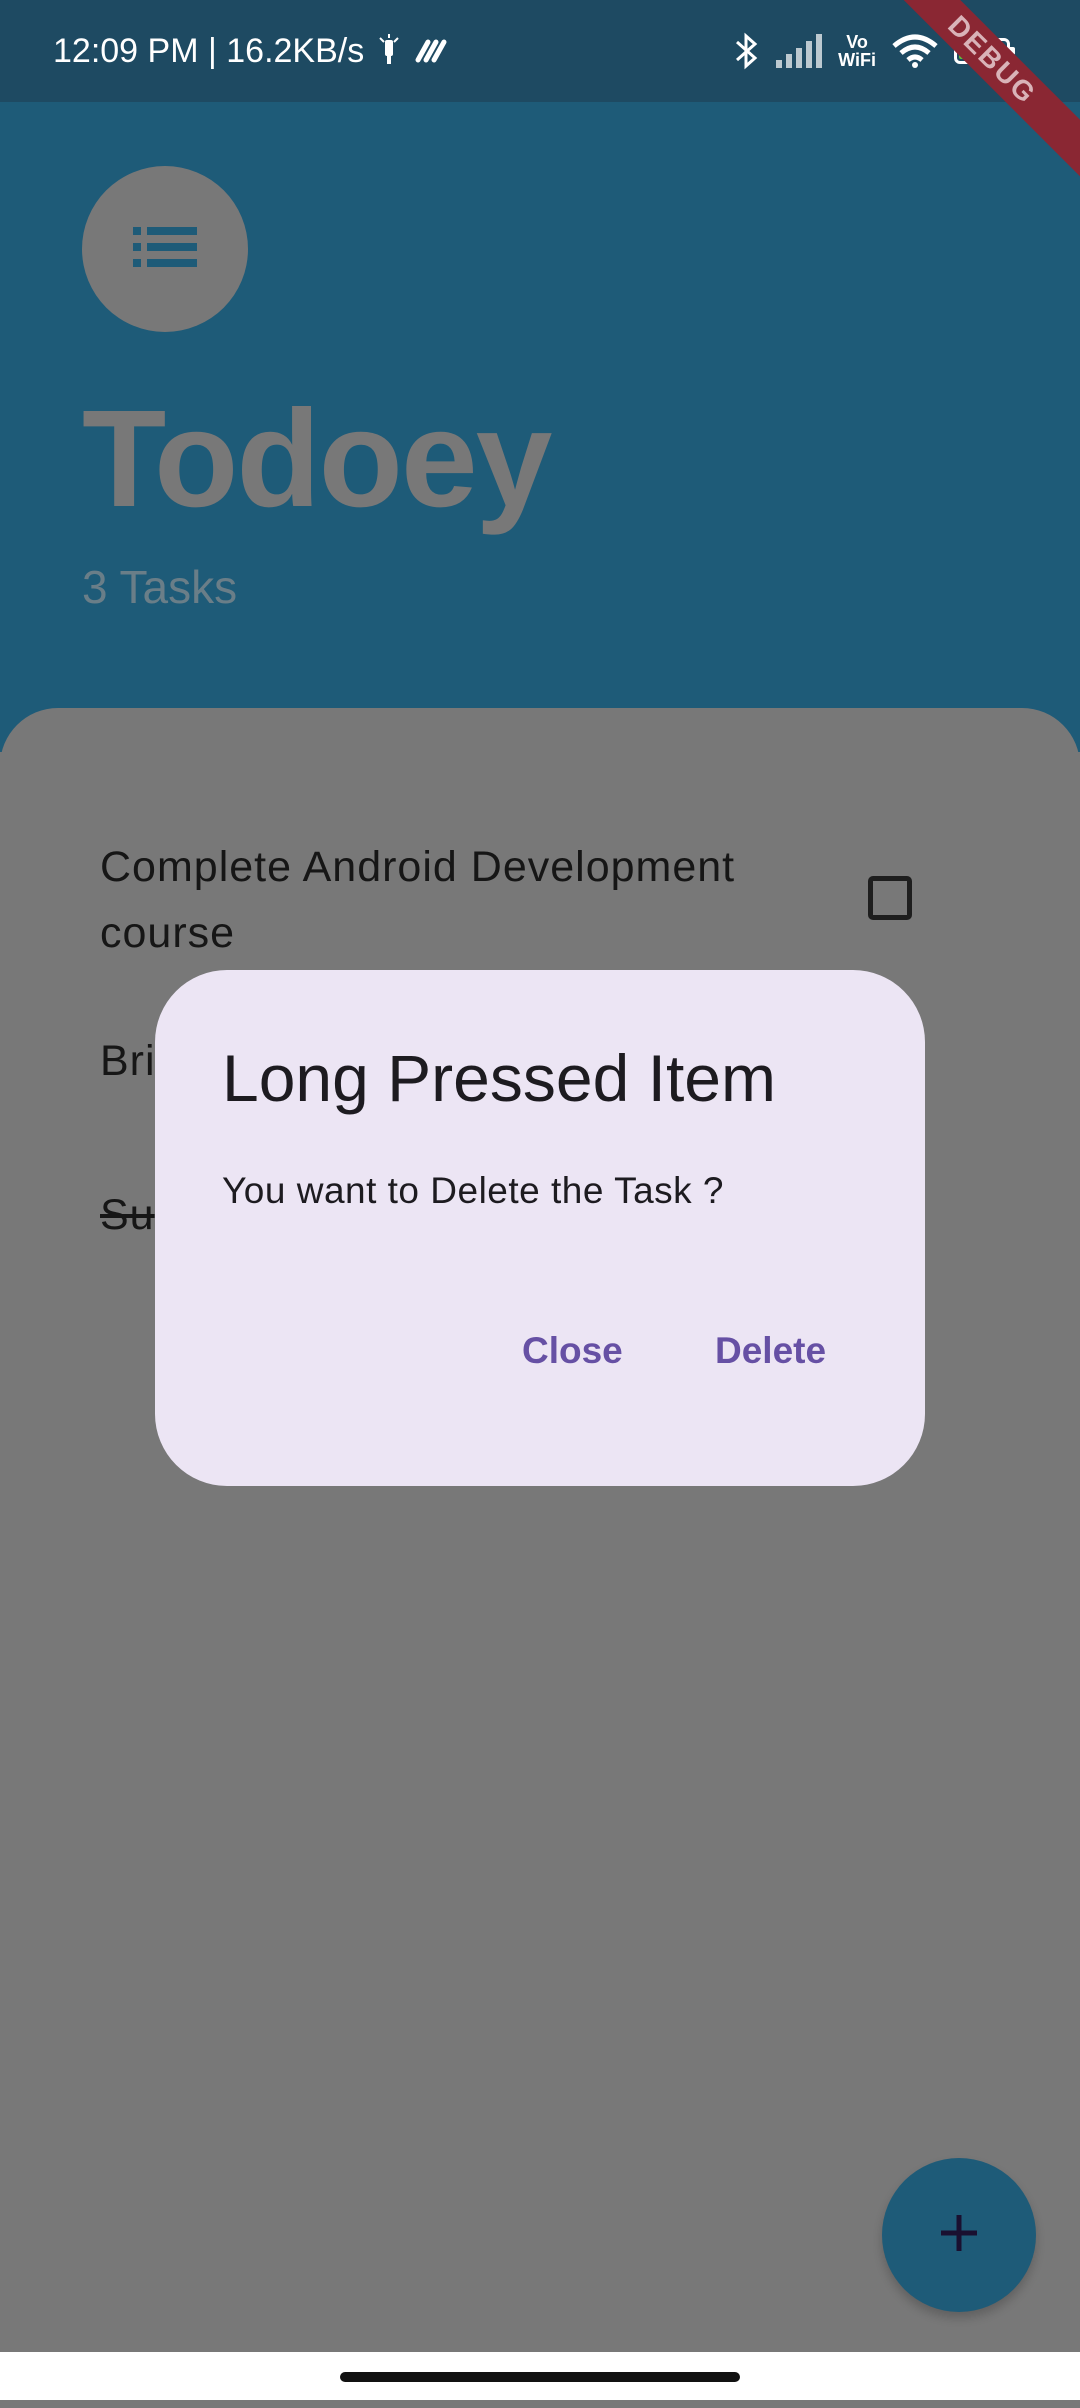 This screenshot has height=2408, width=1080. Describe the element at coordinates (480, 900) in the screenshot. I see `task-item: Complete Android Development course` at that location.